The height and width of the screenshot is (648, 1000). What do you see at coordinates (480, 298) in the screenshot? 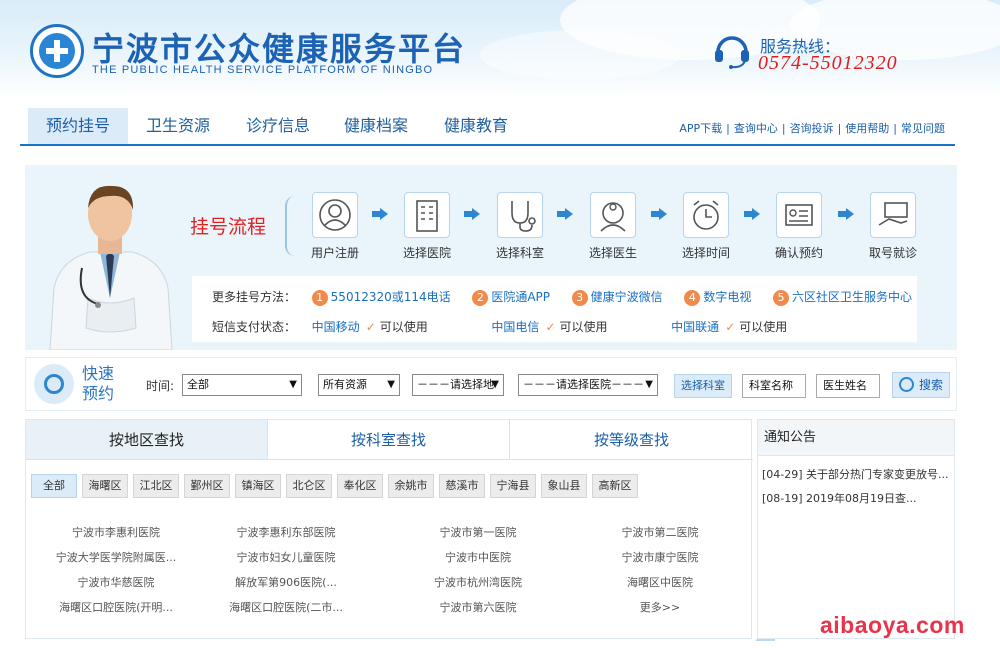
I see `badge-2: 2` at bounding box center [480, 298].